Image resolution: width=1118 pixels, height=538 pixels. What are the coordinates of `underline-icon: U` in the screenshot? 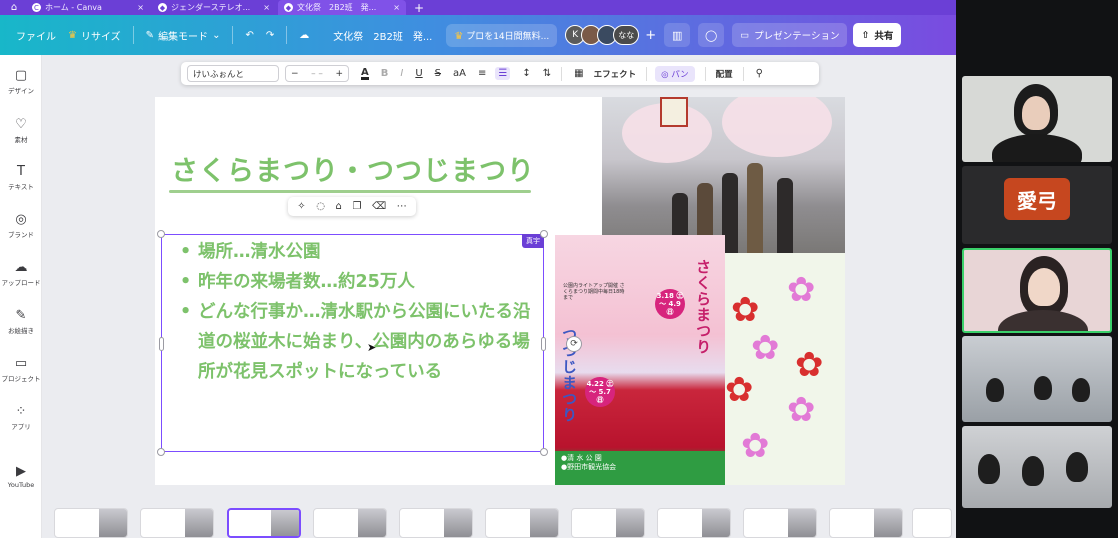 It's located at (418, 73).